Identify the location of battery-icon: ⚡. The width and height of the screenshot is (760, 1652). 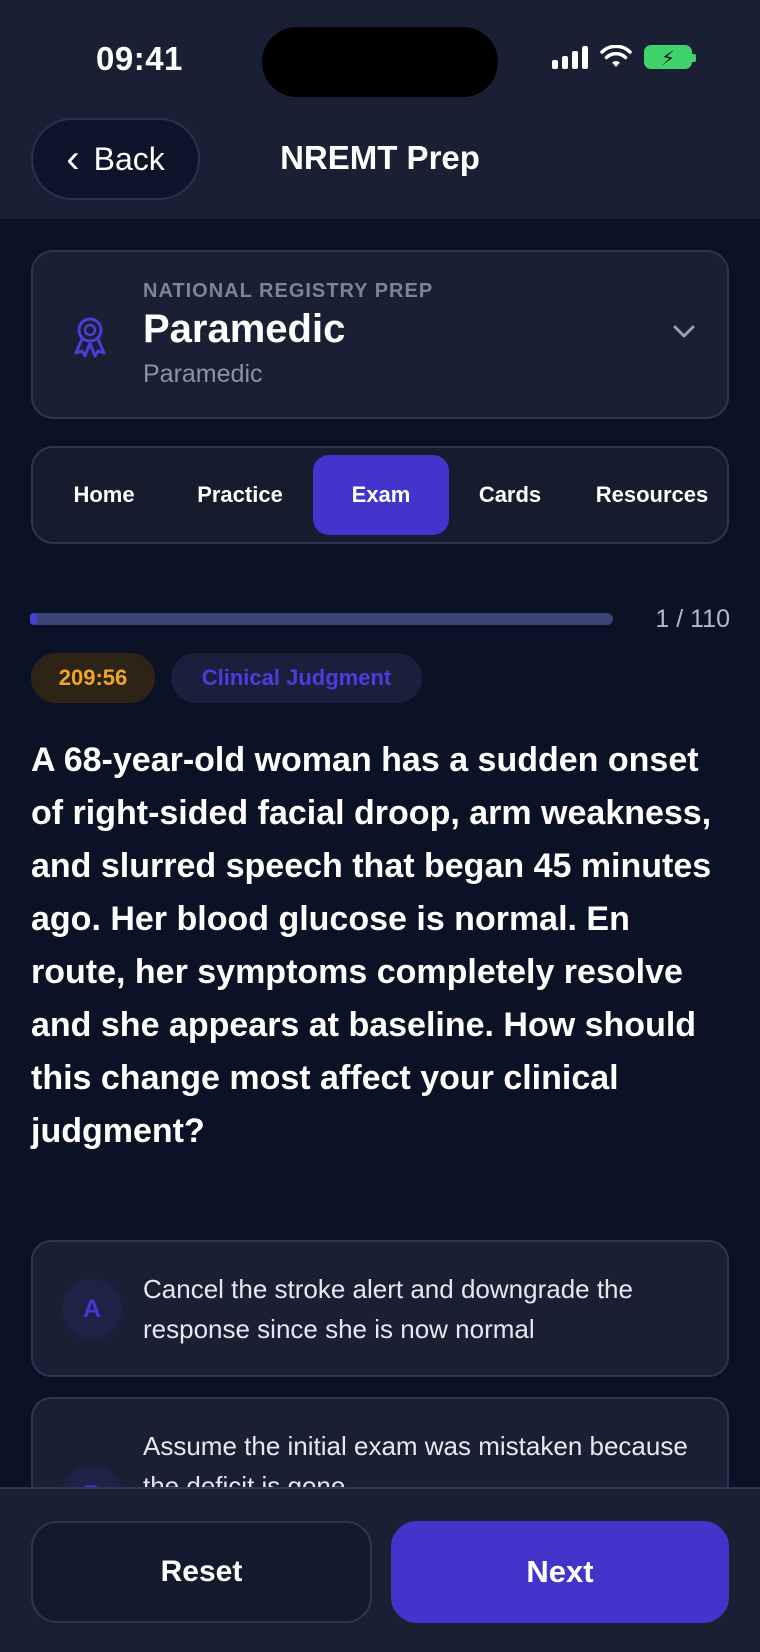
(670, 57).